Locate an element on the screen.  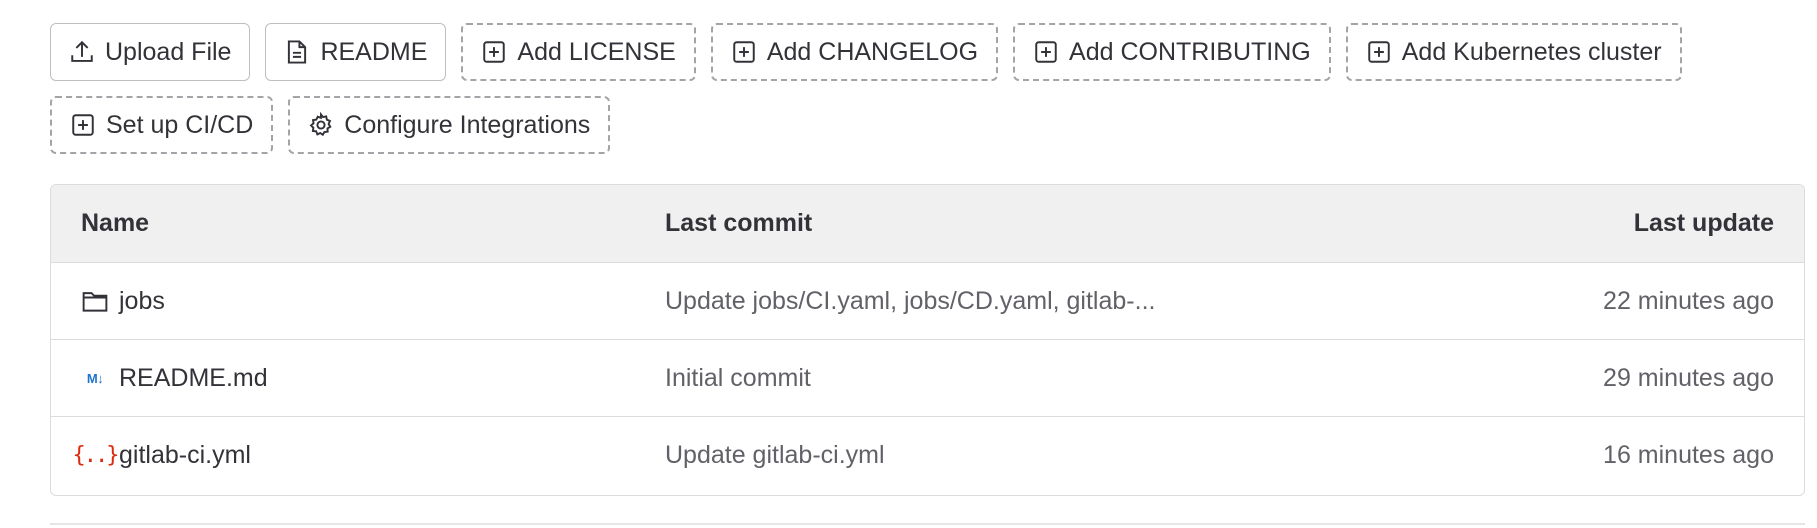
upload-file-button: Upload File is located at coordinates (150, 52).